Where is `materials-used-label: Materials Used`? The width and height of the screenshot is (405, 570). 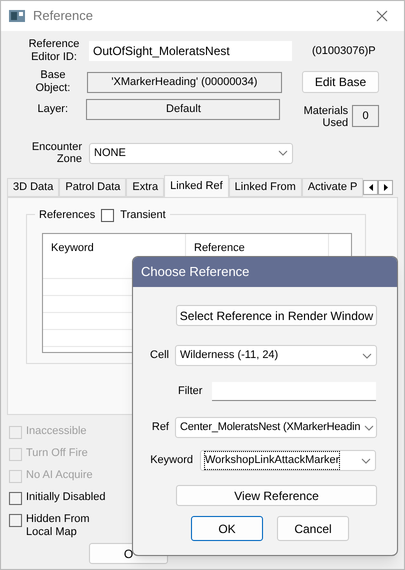 materials-used-label: Materials Used is located at coordinates (325, 117).